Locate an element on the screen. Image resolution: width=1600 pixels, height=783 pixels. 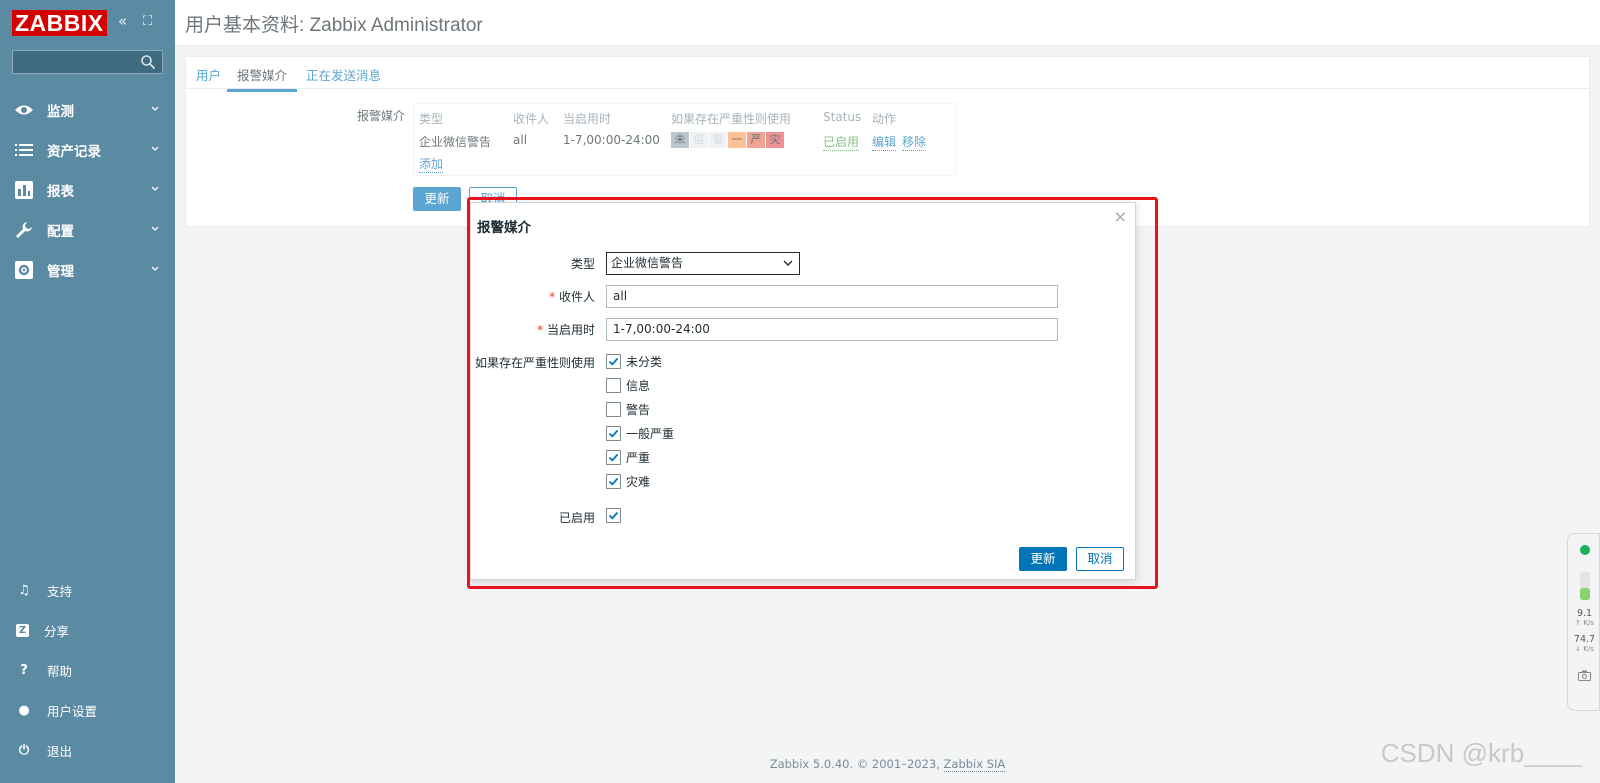
severity-label: 如果存在严重性则使用 is located at coordinates (534, 363).